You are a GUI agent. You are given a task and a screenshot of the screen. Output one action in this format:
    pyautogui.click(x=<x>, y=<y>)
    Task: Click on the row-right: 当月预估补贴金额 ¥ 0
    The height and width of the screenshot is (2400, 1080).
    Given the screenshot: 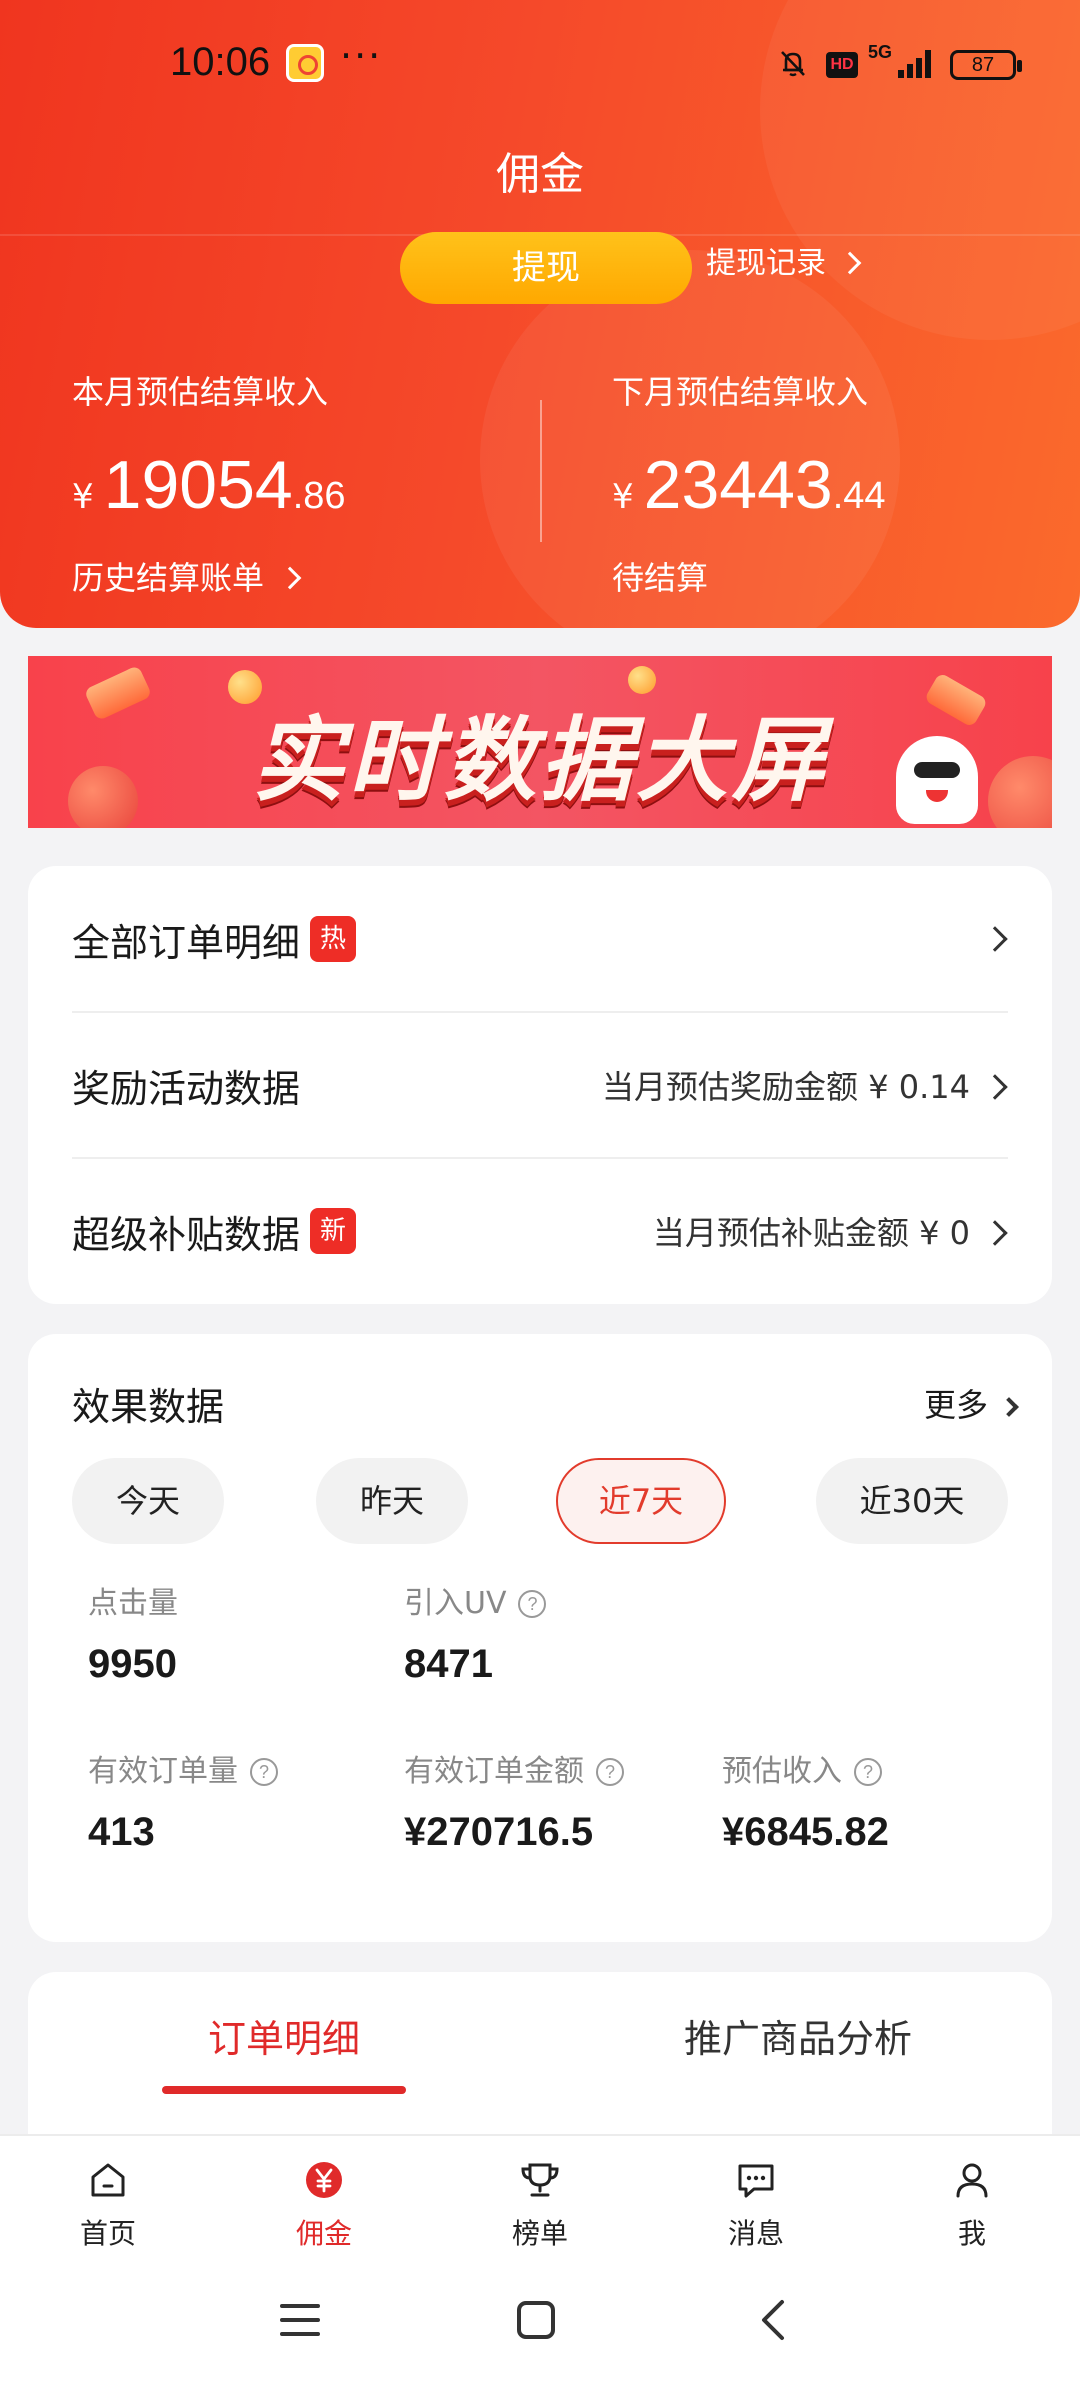 What is the action you would take?
    pyautogui.click(x=830, y=1231)
    